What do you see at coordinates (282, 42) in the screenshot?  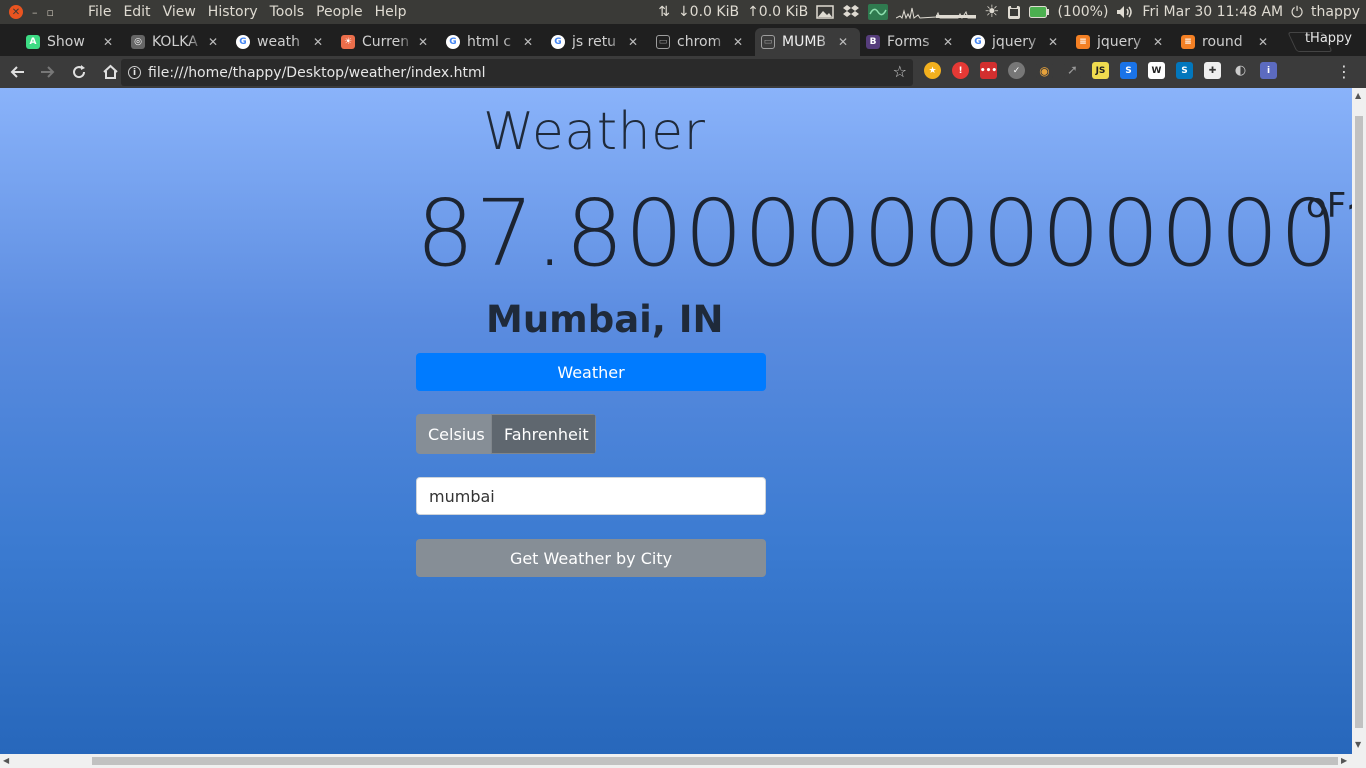 I see `tab-2: Gweath ✕` at bounding box center [282, 42].